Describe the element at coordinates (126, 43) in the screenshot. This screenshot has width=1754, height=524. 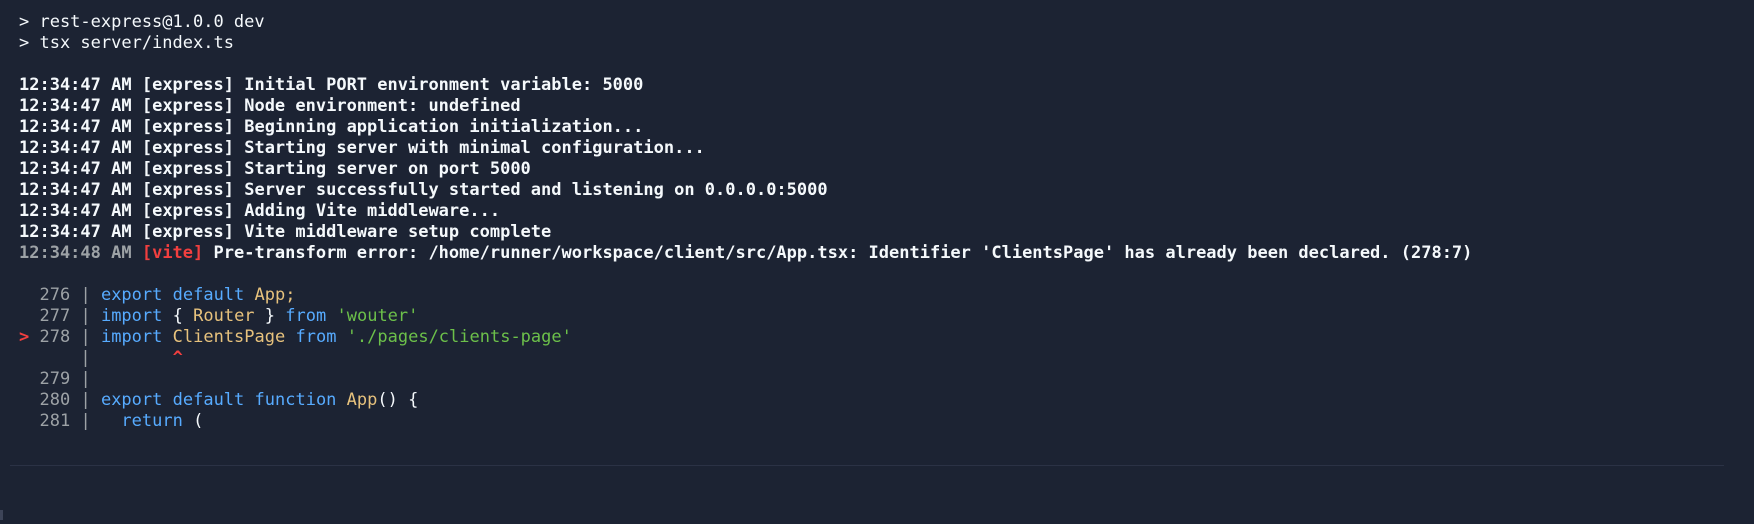
I see `command-line: > tsx server/index.ts` at that location.